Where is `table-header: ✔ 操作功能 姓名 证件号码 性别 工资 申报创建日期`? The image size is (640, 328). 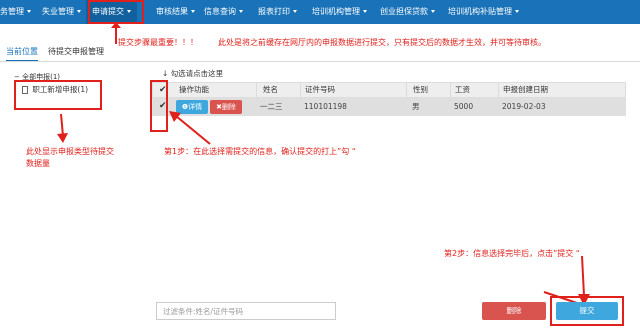
table-header: ✔ 操作功能 姓名 证件号码 性别 工资 申报创建日期 is located at coordinates (389, 90).